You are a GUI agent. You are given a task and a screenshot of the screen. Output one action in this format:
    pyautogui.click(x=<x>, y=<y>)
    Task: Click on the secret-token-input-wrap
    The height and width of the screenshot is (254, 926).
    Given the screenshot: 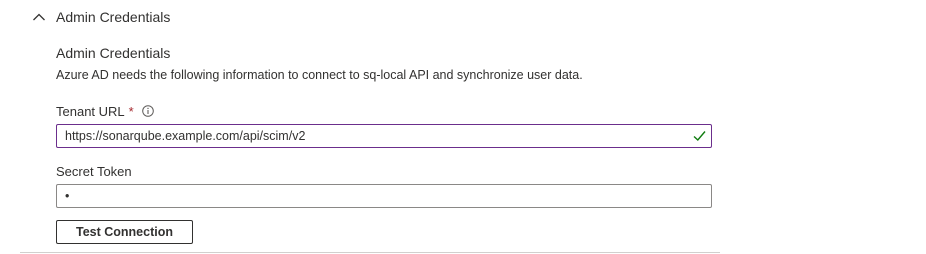 What is the action you would take?
    pyautogui.click(x=384, y=196)
    